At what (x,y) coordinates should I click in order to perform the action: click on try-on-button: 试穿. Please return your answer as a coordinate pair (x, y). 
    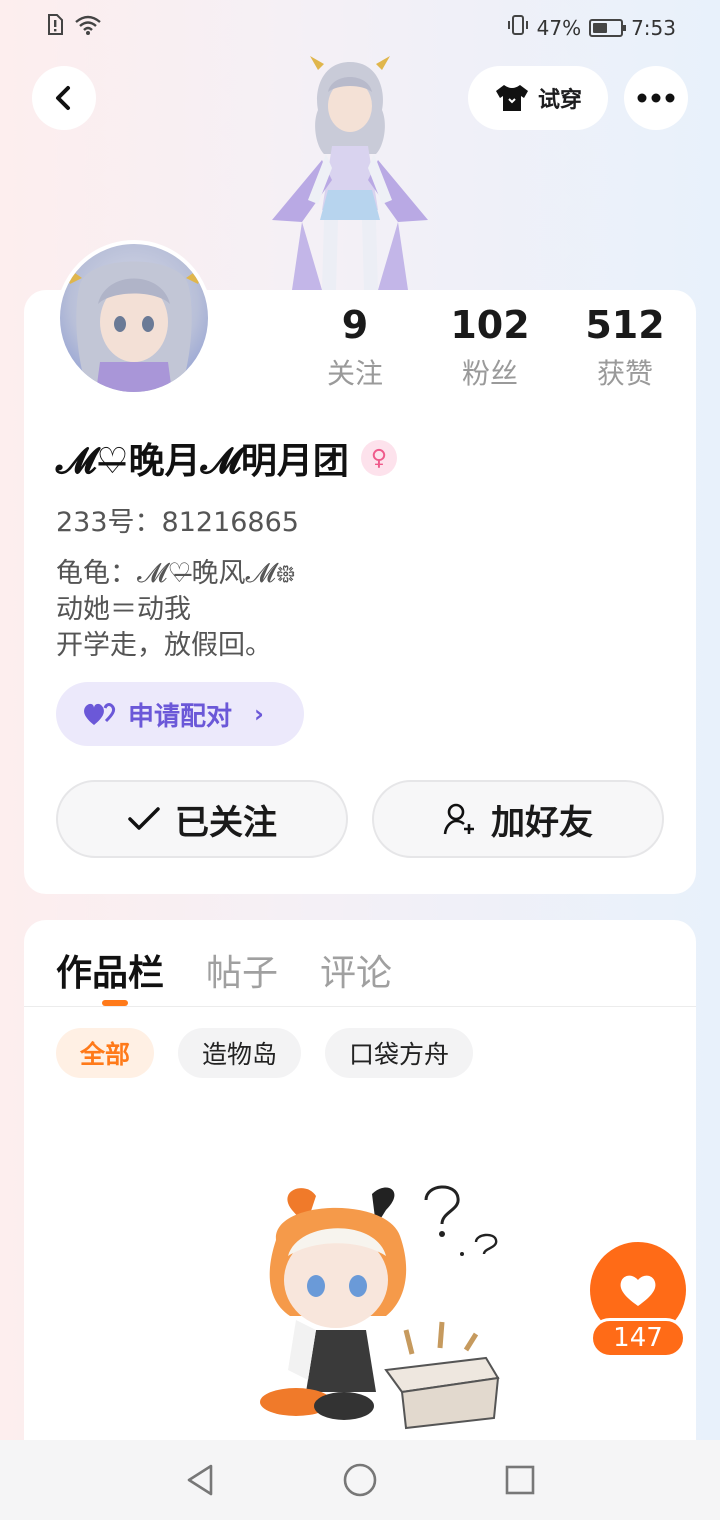
    Looking at the image, I should click on (538, 98).